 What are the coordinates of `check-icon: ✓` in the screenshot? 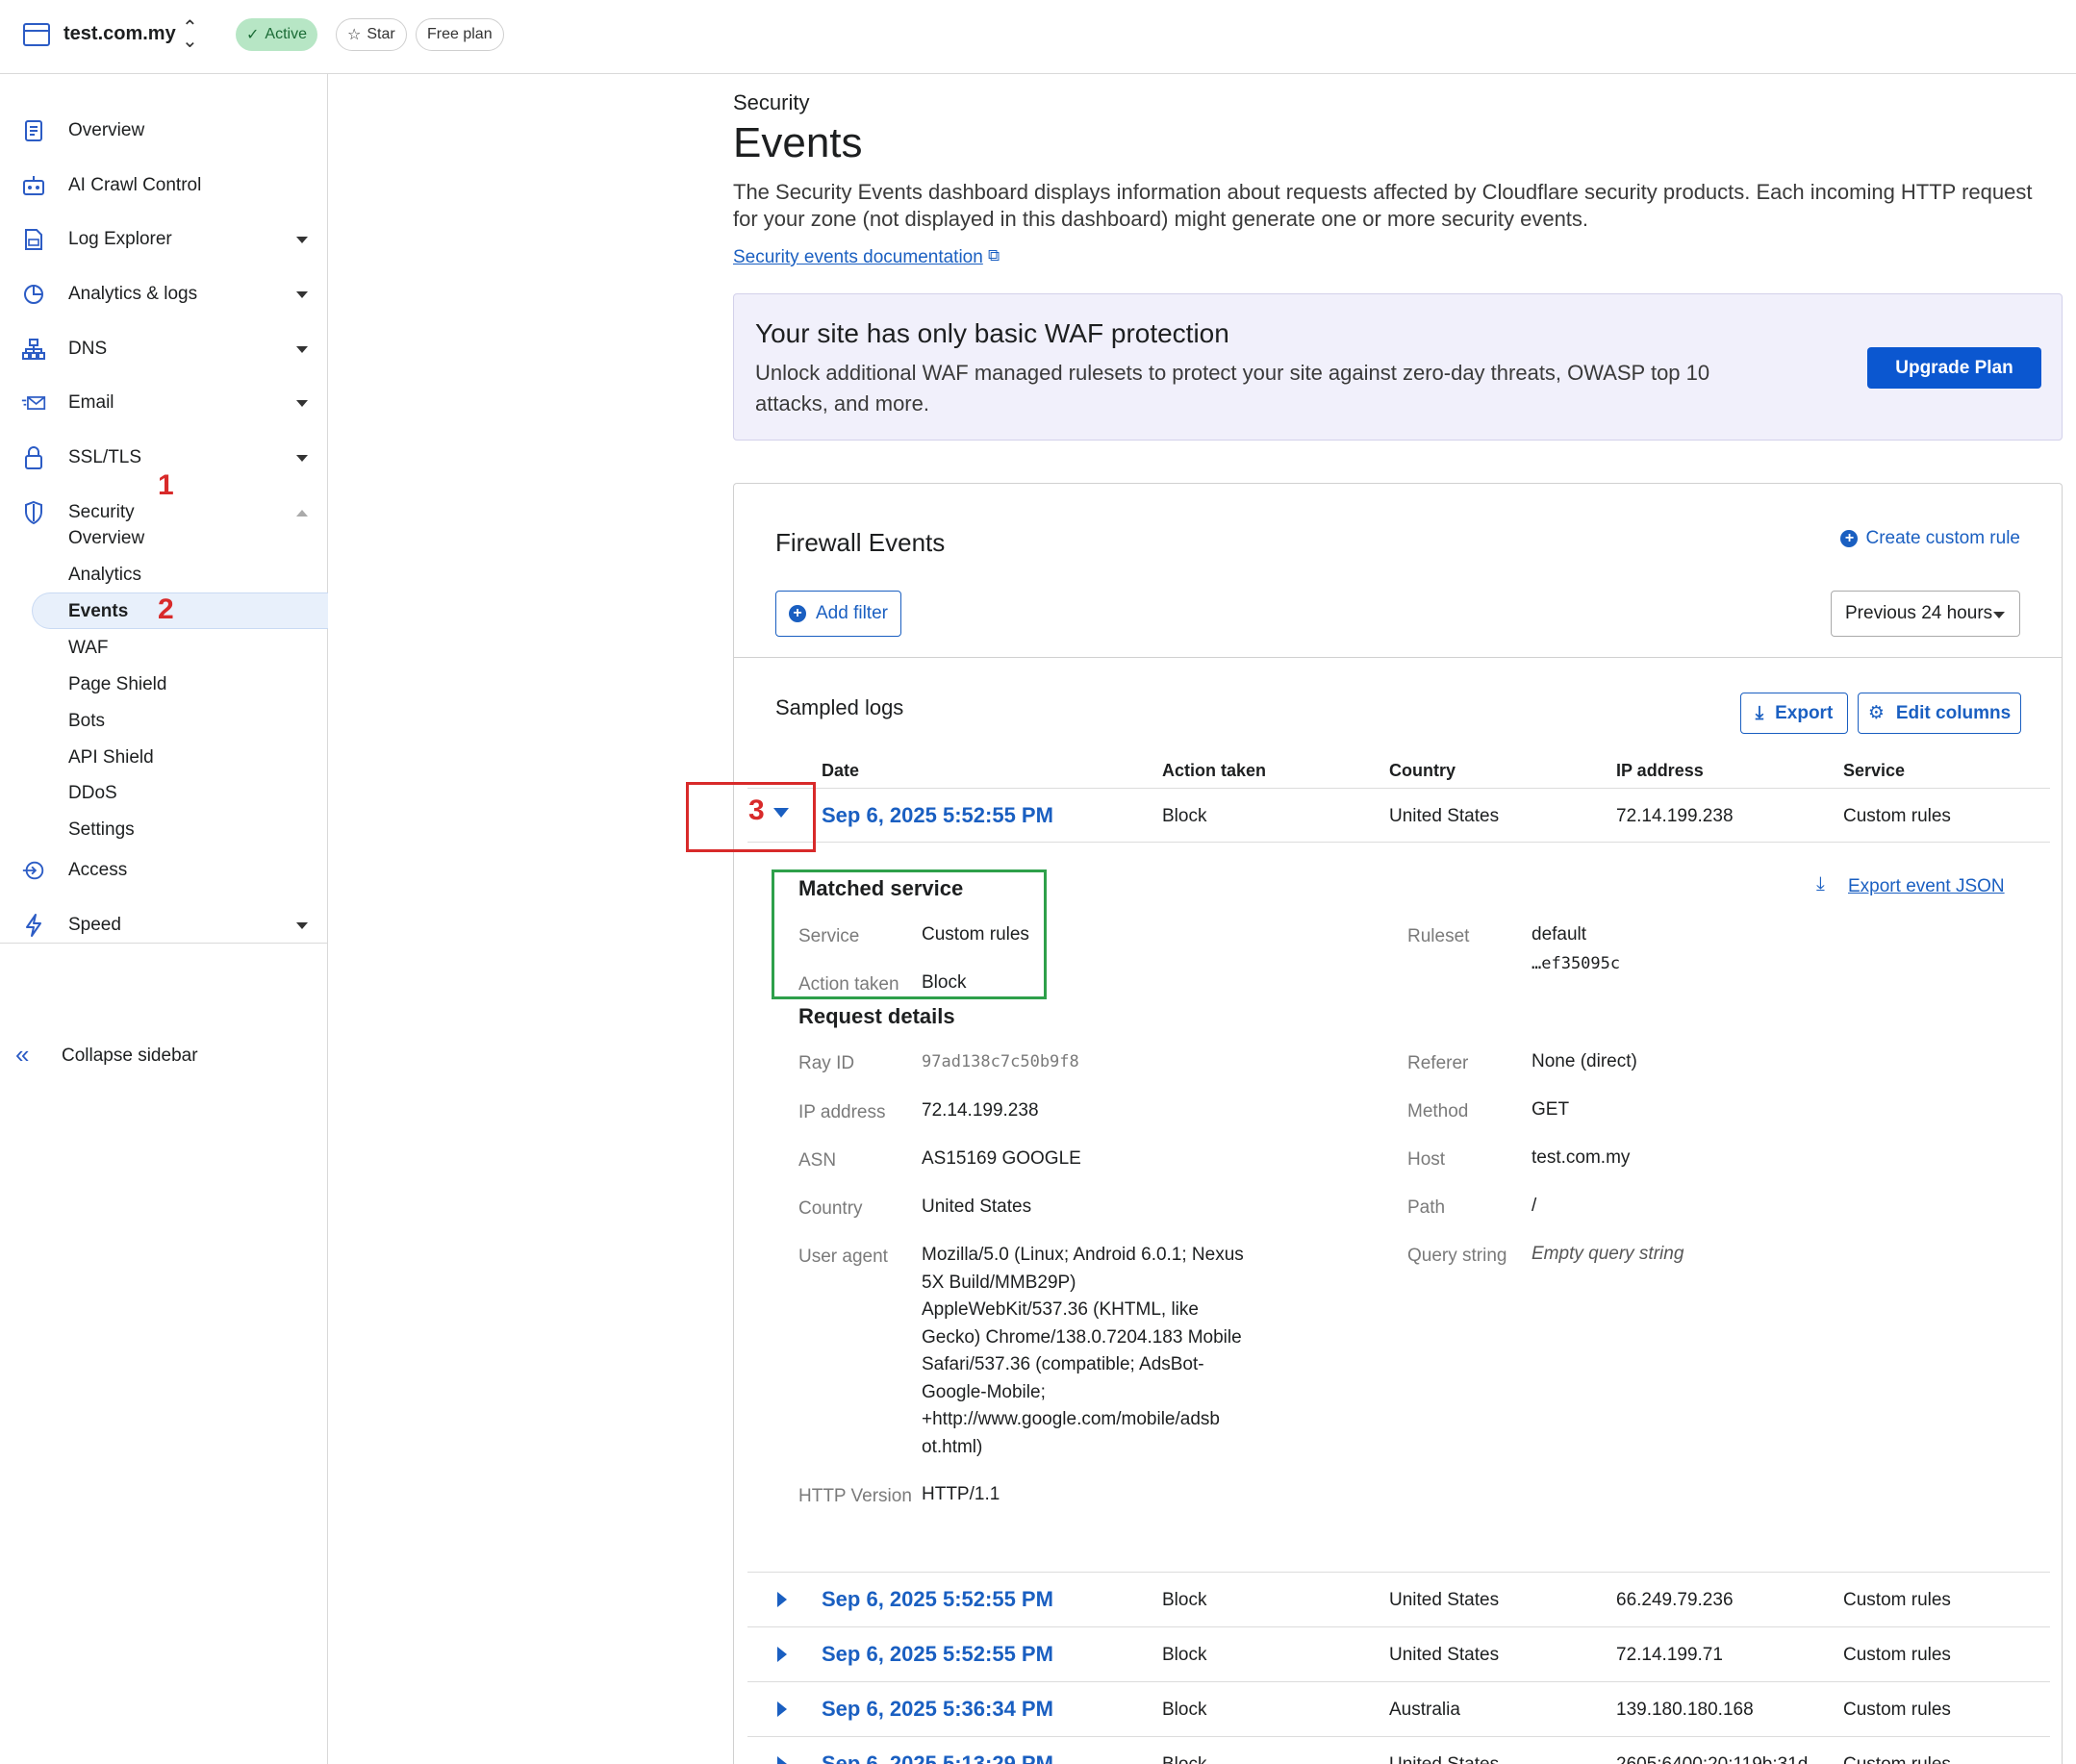 It's located at (253, 35).